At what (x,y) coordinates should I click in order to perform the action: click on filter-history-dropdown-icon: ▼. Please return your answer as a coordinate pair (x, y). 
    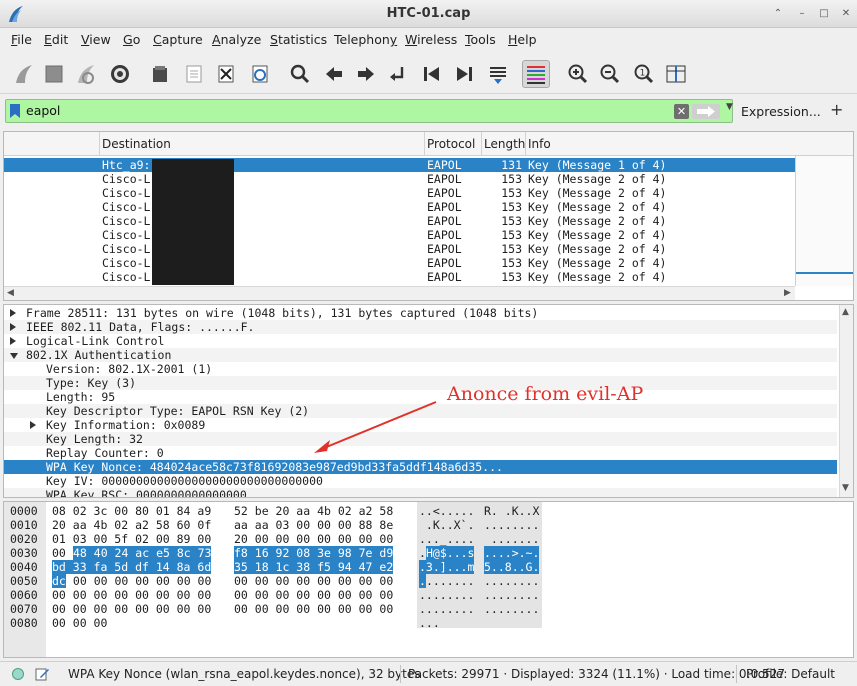
    Looking at the image, I should click on (729, 107).